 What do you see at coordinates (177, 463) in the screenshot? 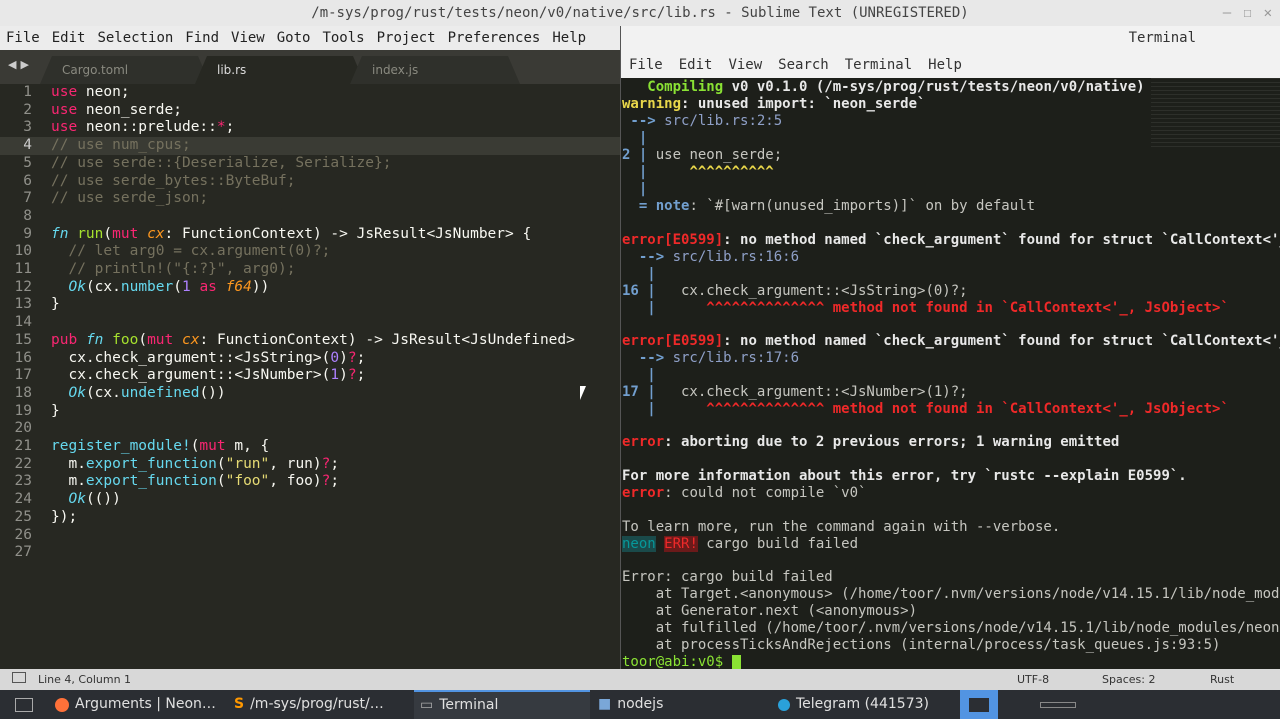
I see `code-line: 22 m.export_function("run", run)?;` at bounding box center [177, 463].